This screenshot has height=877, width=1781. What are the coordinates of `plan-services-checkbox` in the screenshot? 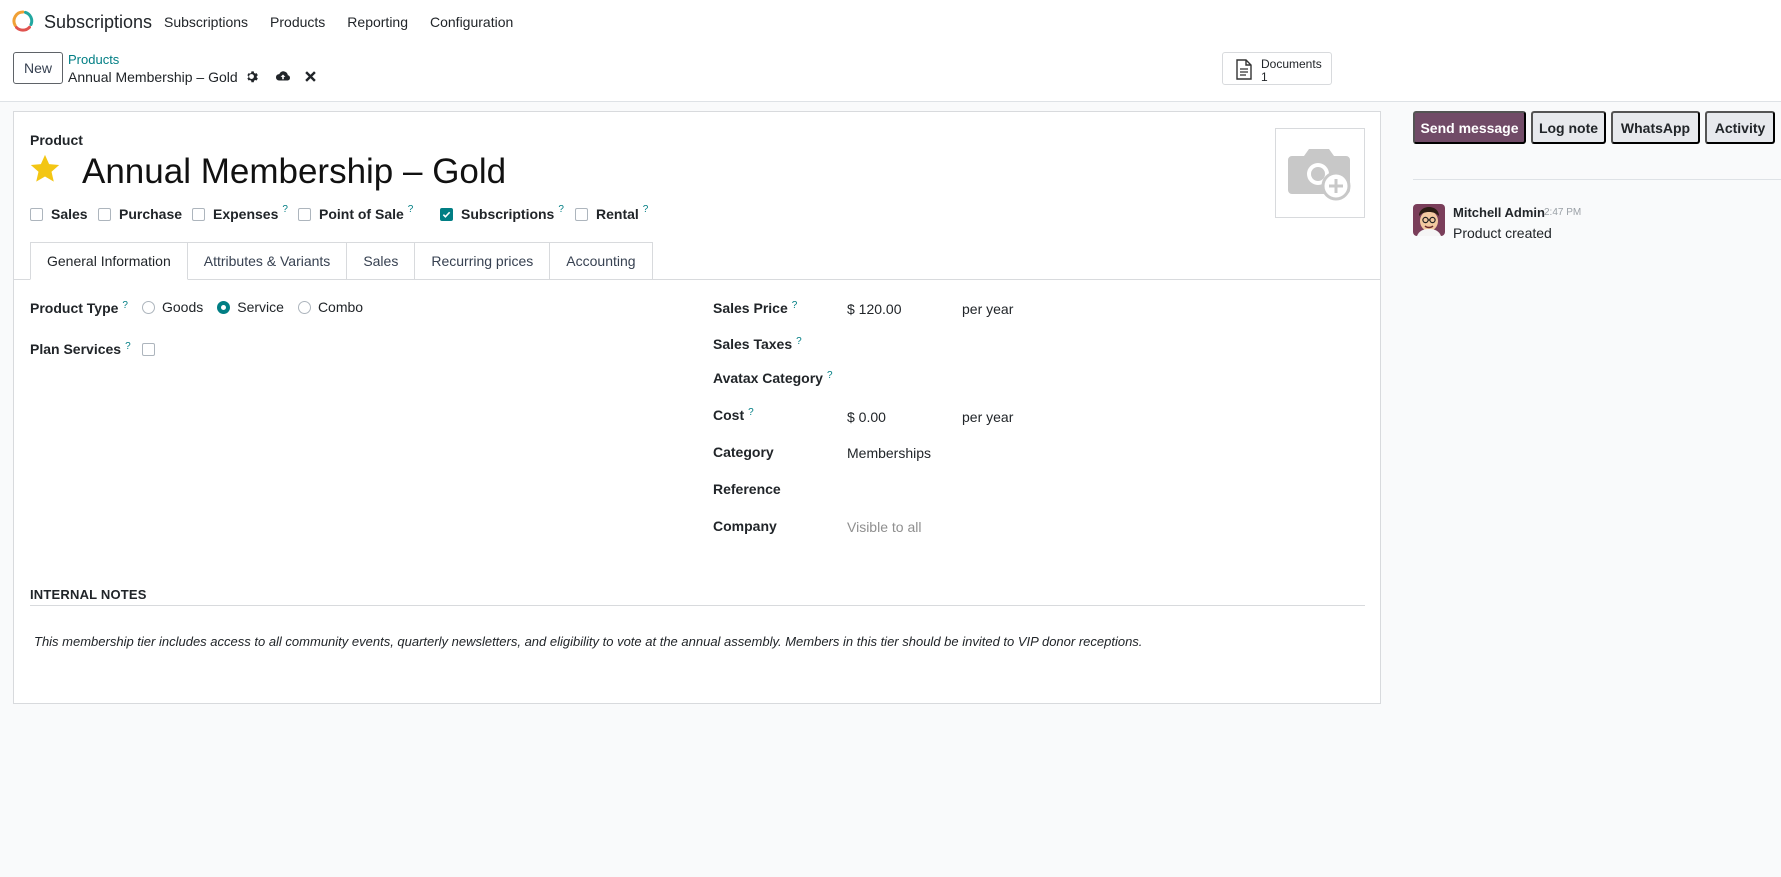 It's located at (148, 349).